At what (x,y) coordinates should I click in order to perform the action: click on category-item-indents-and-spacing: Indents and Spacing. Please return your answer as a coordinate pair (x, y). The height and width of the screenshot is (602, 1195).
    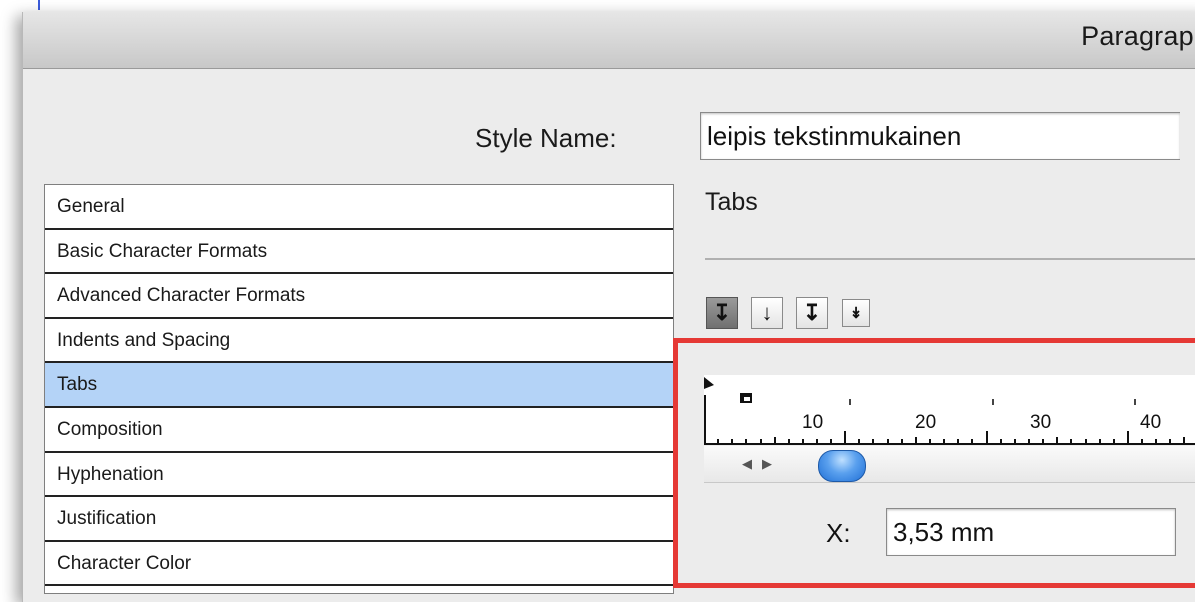
    Looking at the image, I should click on (359, 341).